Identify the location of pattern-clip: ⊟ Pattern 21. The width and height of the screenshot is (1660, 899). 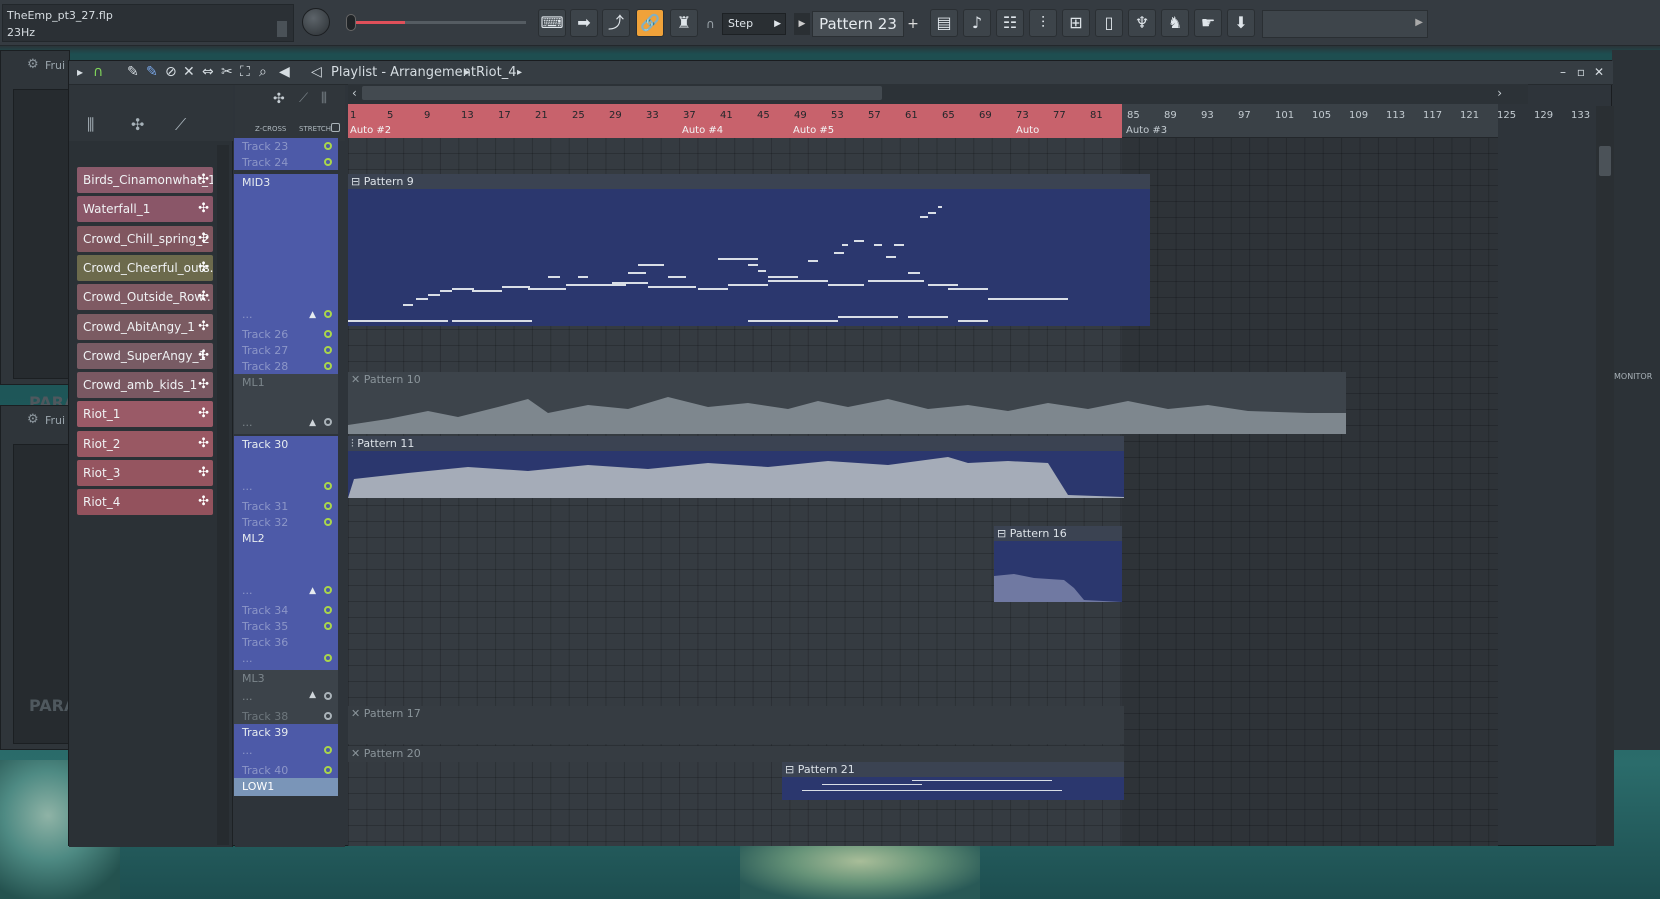
(953, 781).